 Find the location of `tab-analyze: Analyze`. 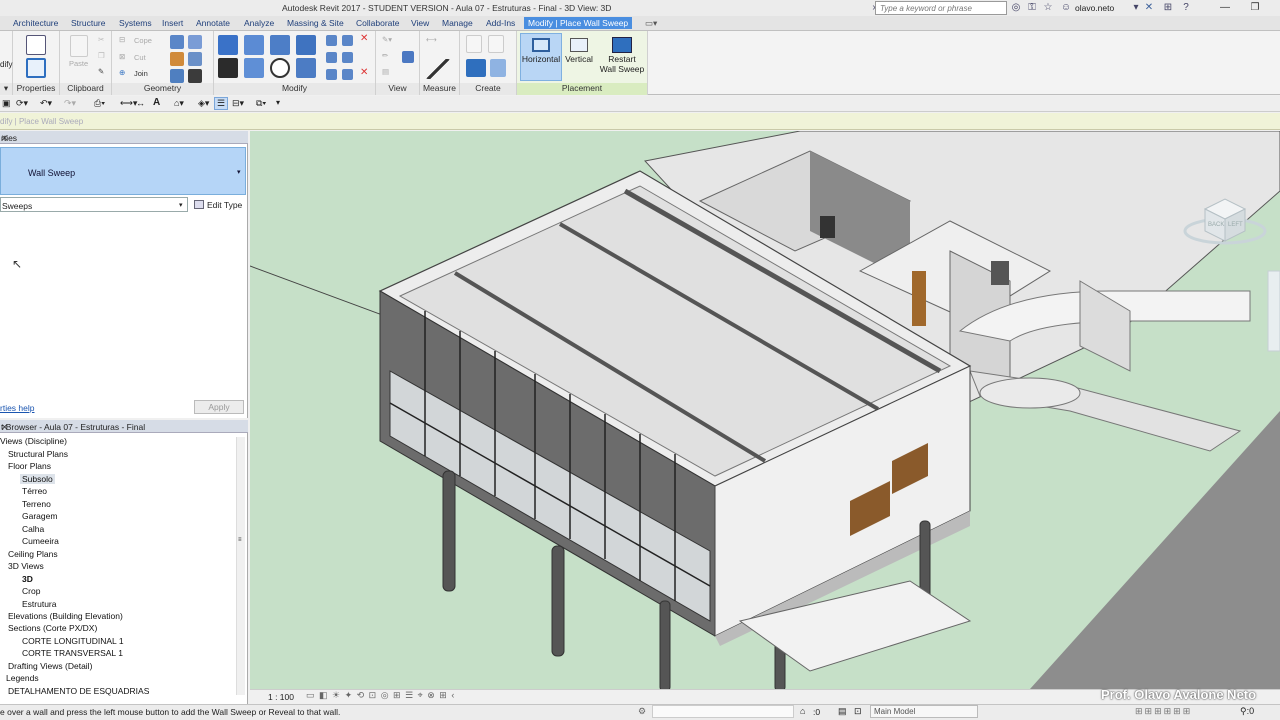

tab-analyze: Analyze is located at coordinates (259, 23).